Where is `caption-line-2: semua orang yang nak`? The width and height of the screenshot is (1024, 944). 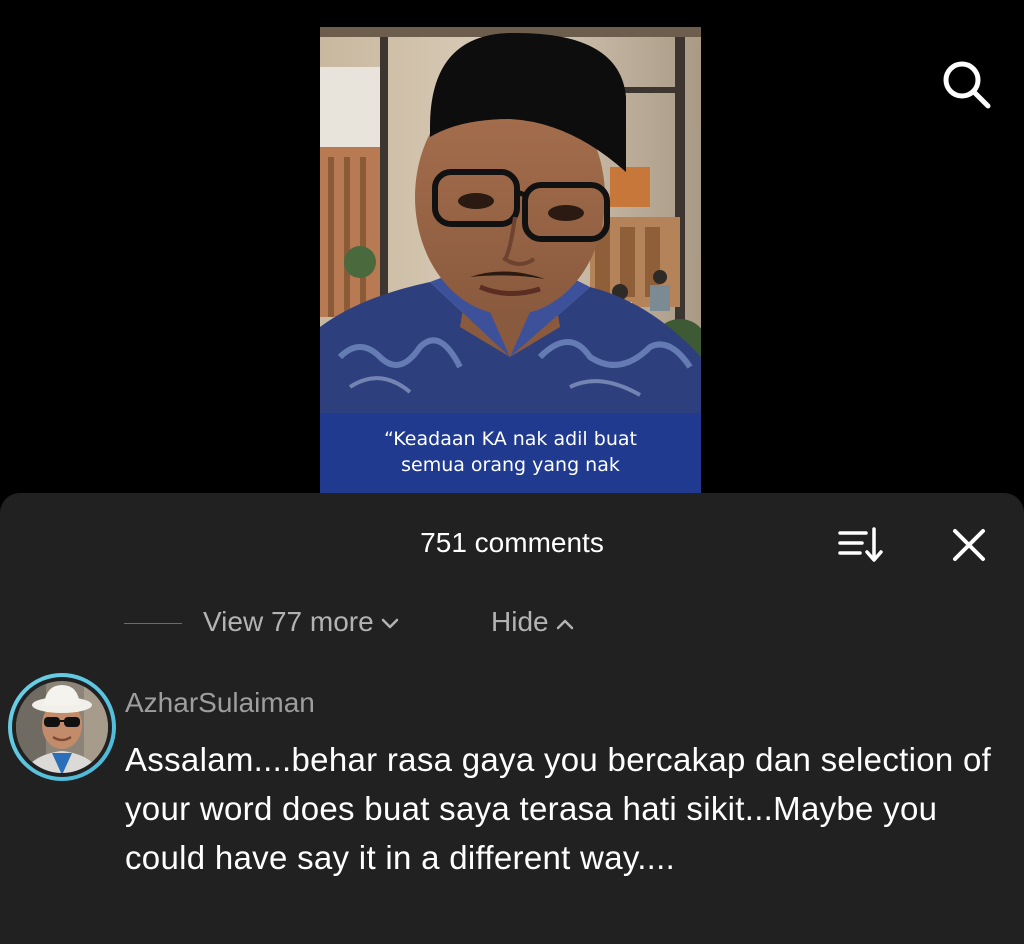 caption-line-2: semua orang yang nak is located at coordinates (510, 465).